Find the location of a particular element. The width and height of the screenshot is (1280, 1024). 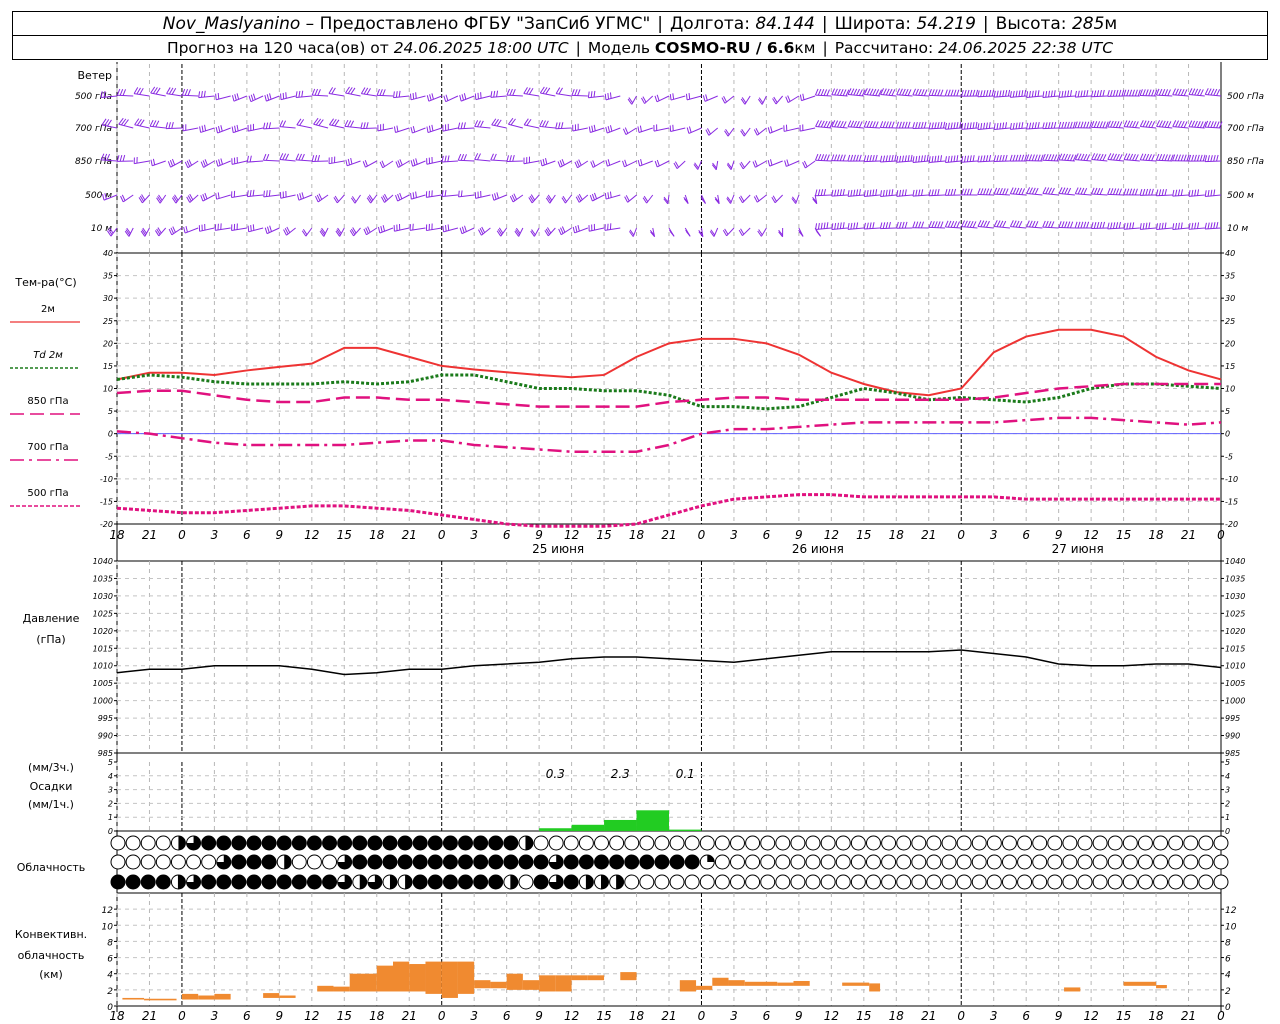

conv-cloud-bar is located at coordinates (531, 985).